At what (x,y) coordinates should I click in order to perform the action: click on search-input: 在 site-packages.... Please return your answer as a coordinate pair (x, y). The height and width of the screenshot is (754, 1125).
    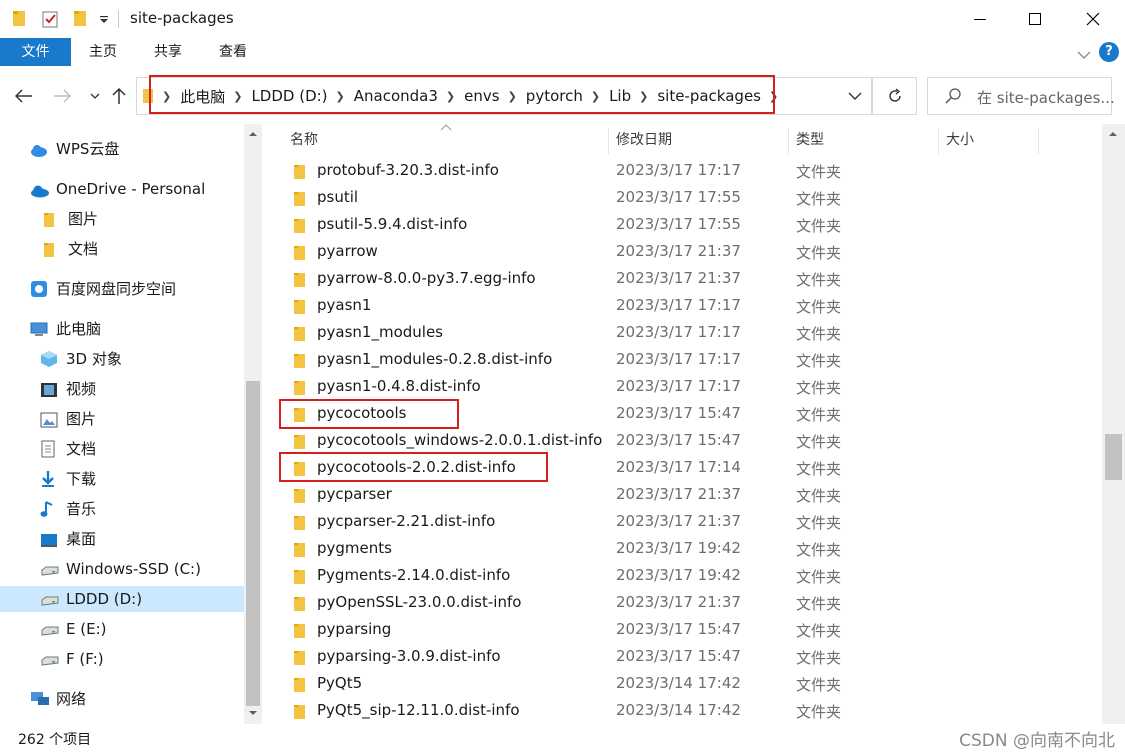
    Looking at the image, I should click on (1046, 97).